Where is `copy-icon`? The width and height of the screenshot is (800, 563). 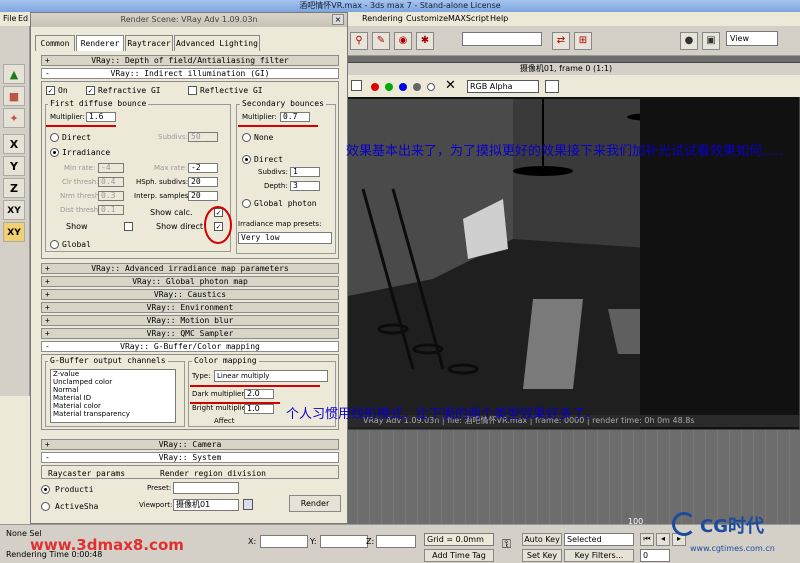 copy-icon is located at coordinates (356, 85).